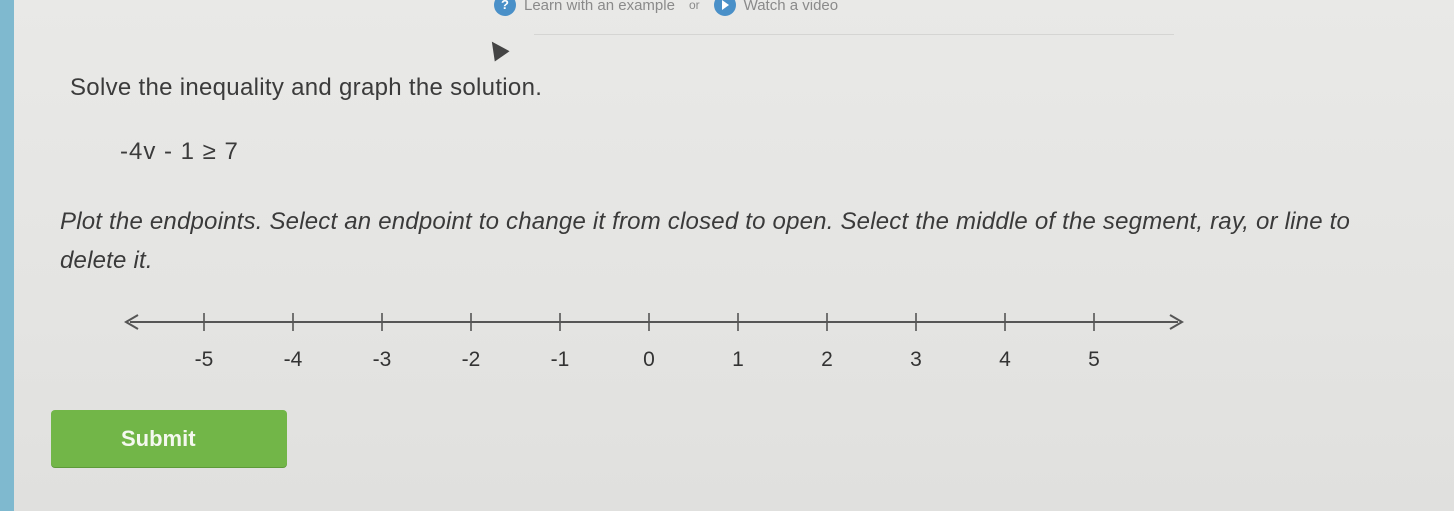 This screenshot has width=1454, height=511. I want to click on inequality-expression: -4v - 1 ≥ 7, so click(179, 151).